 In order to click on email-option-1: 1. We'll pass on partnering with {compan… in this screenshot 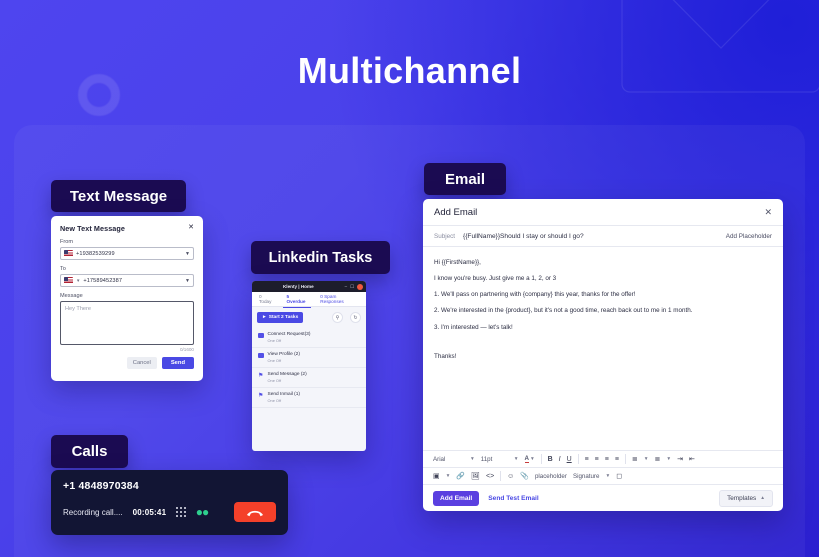, I will do `click(535, 294)`.